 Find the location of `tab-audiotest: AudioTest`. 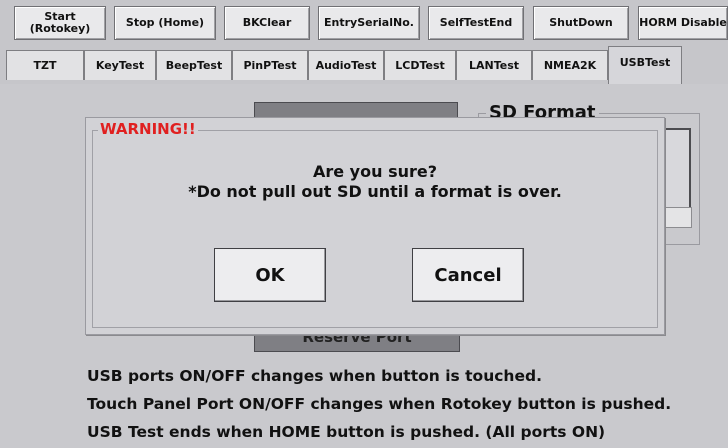

tab-audiotest: AudioTest is located at coordinates (346, 65).